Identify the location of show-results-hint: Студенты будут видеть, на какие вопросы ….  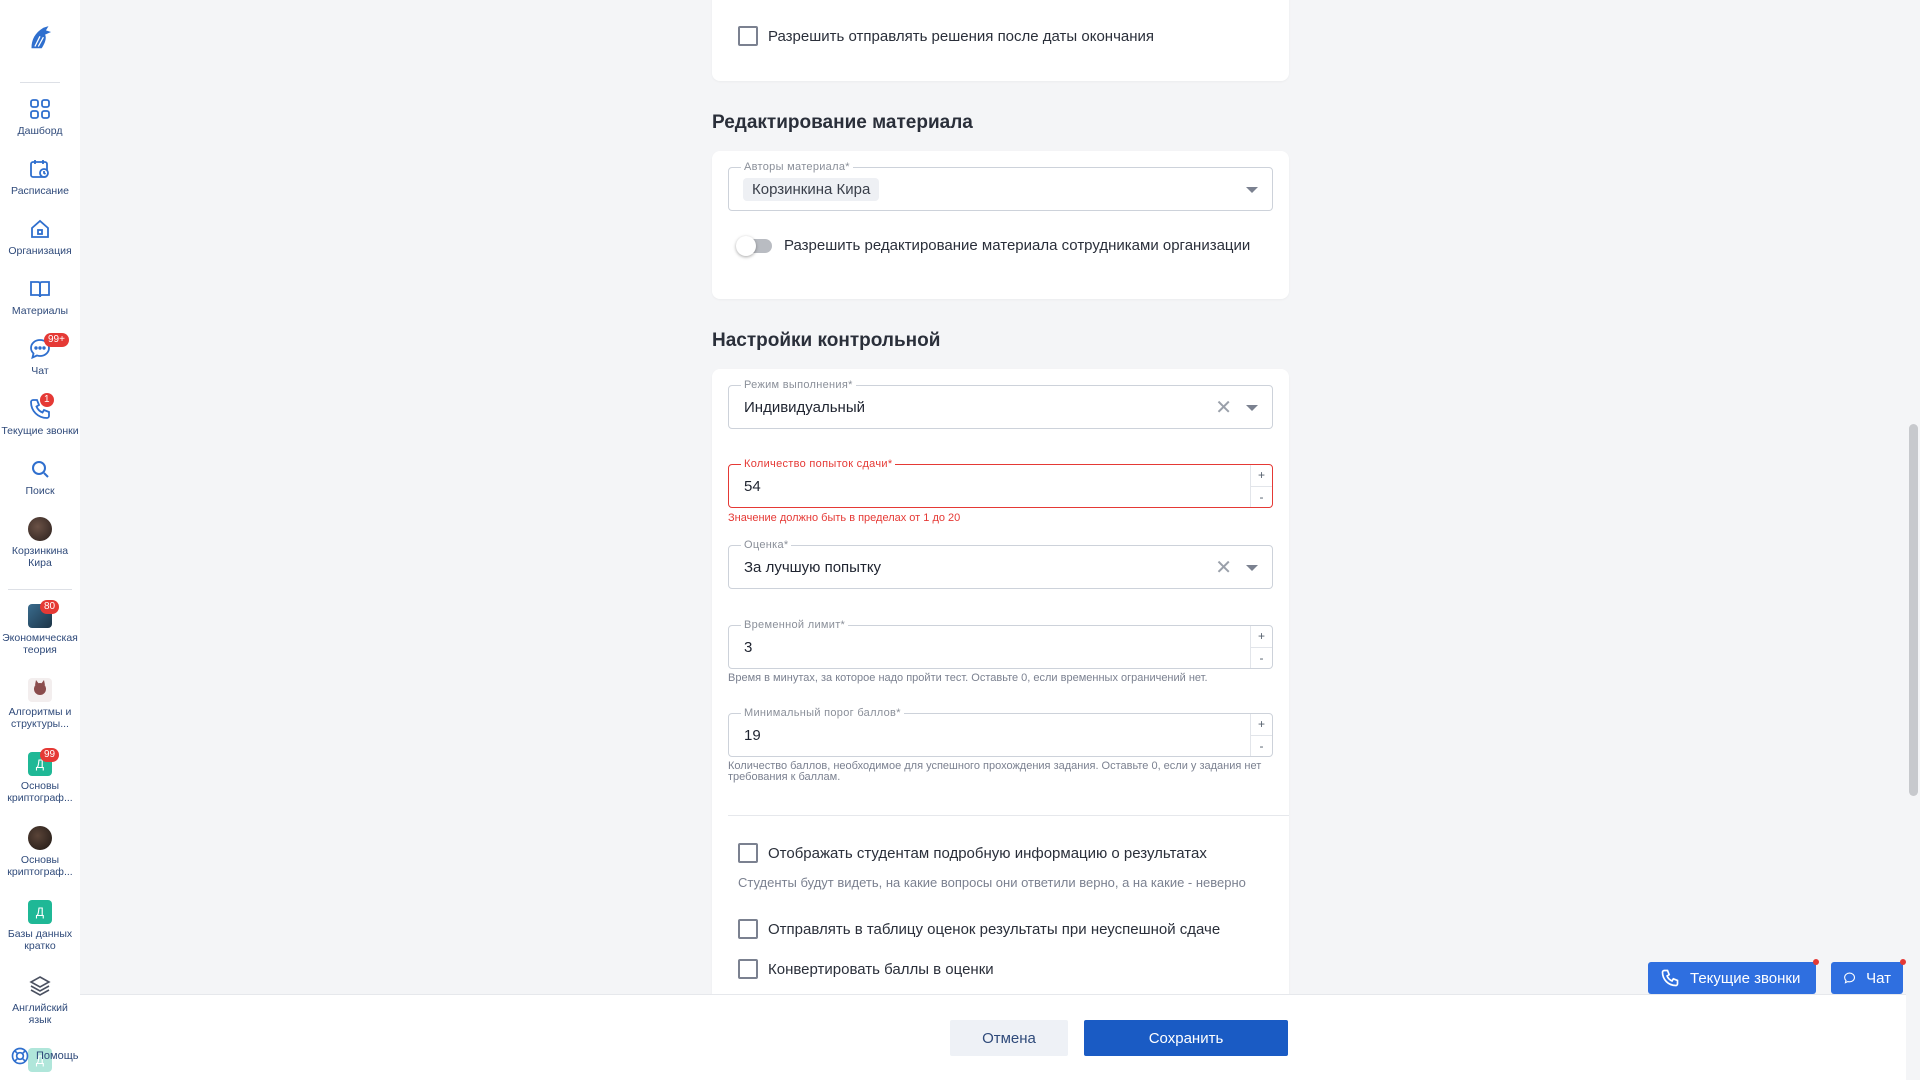
(992, 882).